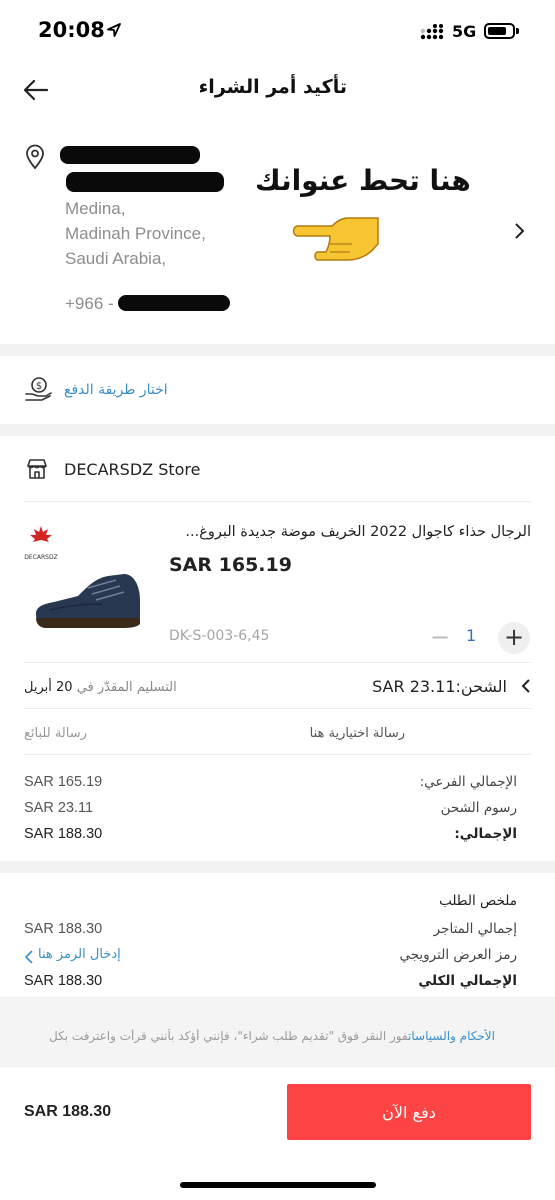 This screenshot has width=555, height=1200. I want to click on redacted-street, so click(145, 182).